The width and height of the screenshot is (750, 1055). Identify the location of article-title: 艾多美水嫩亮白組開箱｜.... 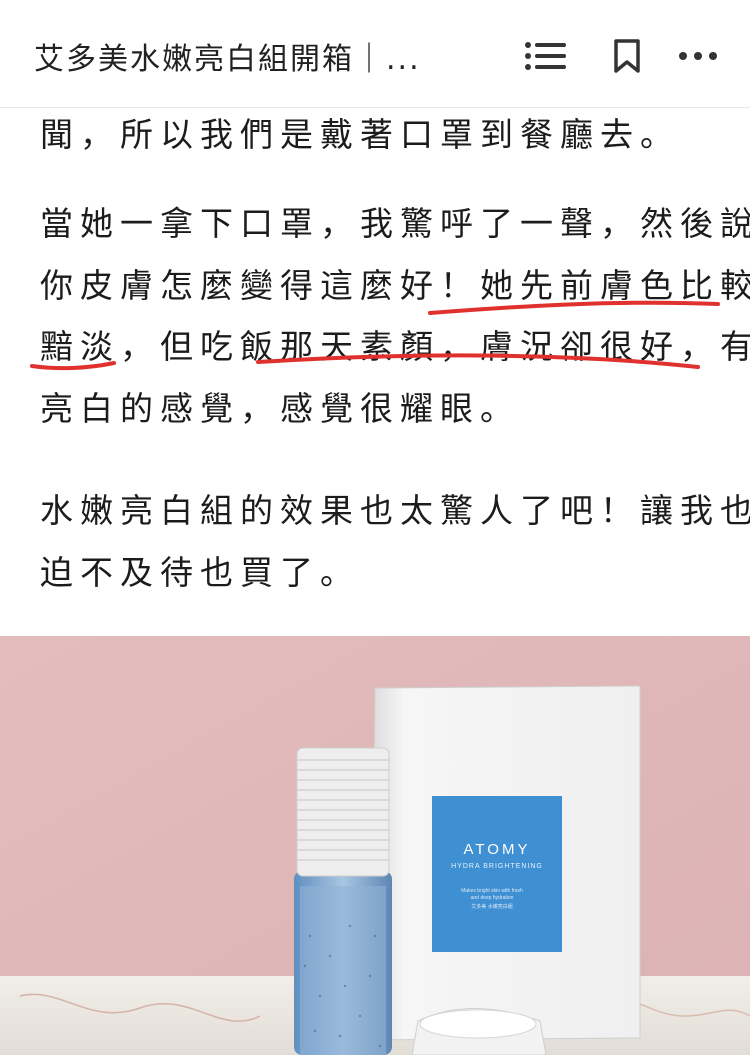
(244, 56).